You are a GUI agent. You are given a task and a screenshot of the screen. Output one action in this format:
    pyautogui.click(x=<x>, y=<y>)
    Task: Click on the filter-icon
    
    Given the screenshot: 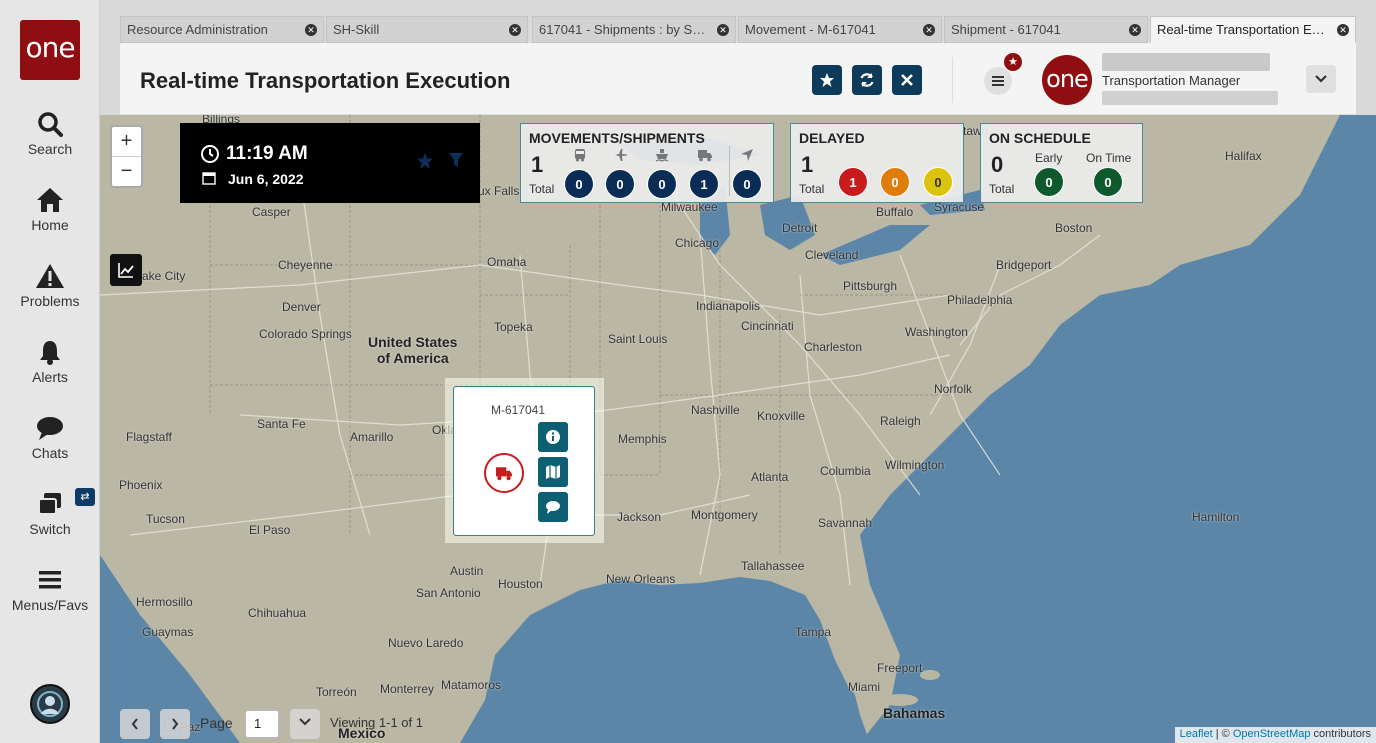 What is the action you would take?
    pyautogui.click(x=456, y=160)
    